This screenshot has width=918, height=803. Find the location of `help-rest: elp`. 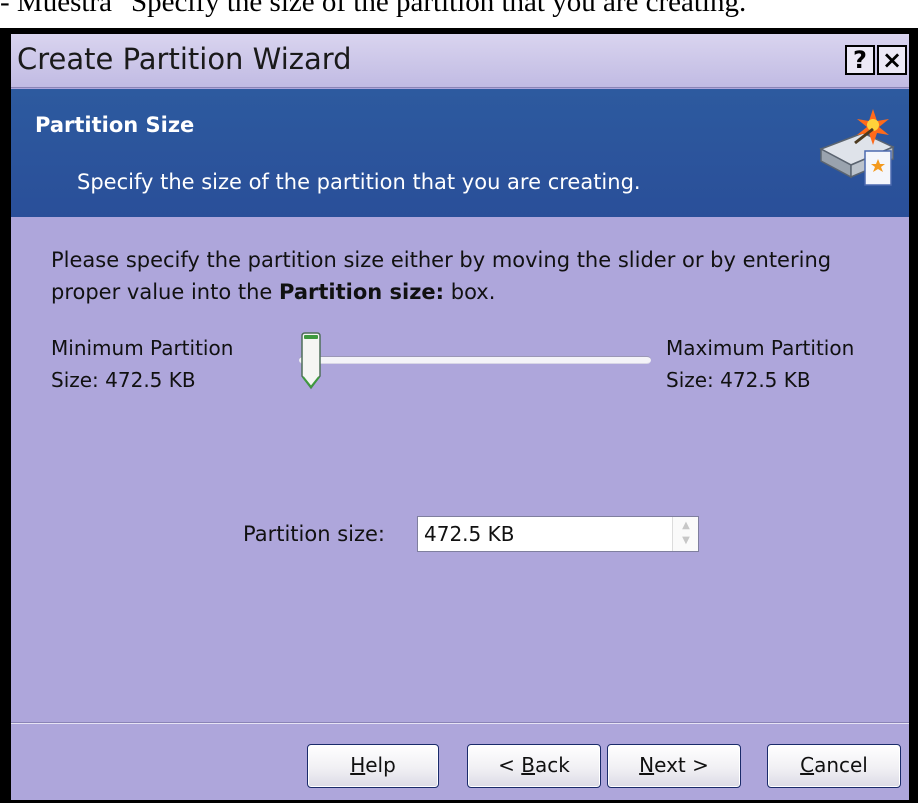

help-rest: elp is located at coordinates (380, 765).